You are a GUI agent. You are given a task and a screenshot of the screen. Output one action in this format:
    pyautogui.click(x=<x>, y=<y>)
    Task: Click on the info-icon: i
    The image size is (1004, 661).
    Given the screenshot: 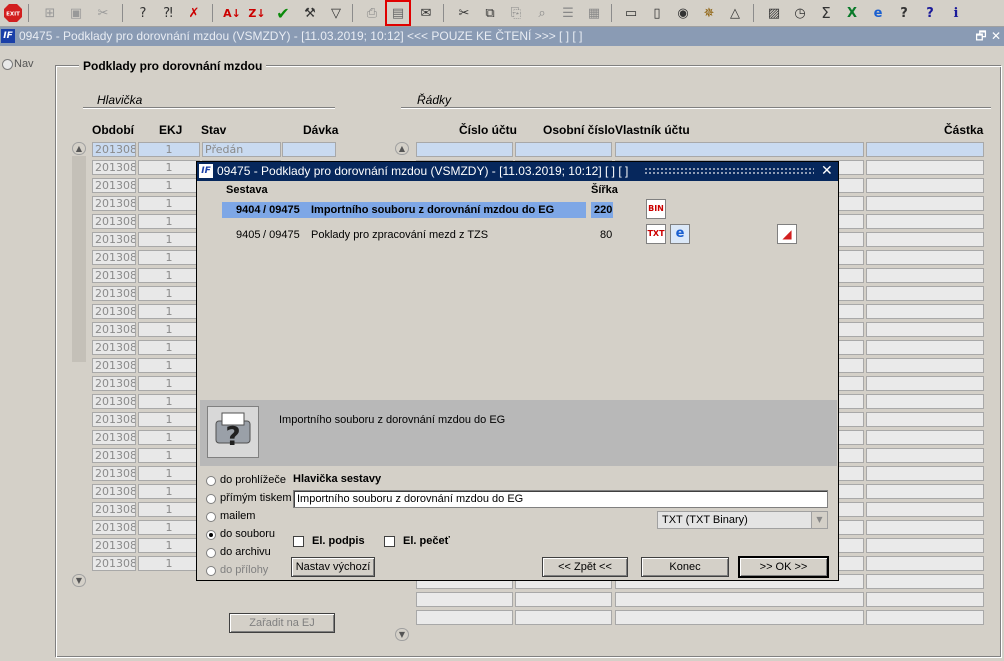 What is the action you would take?
    pyautogui.click(x=956, y=13)
    